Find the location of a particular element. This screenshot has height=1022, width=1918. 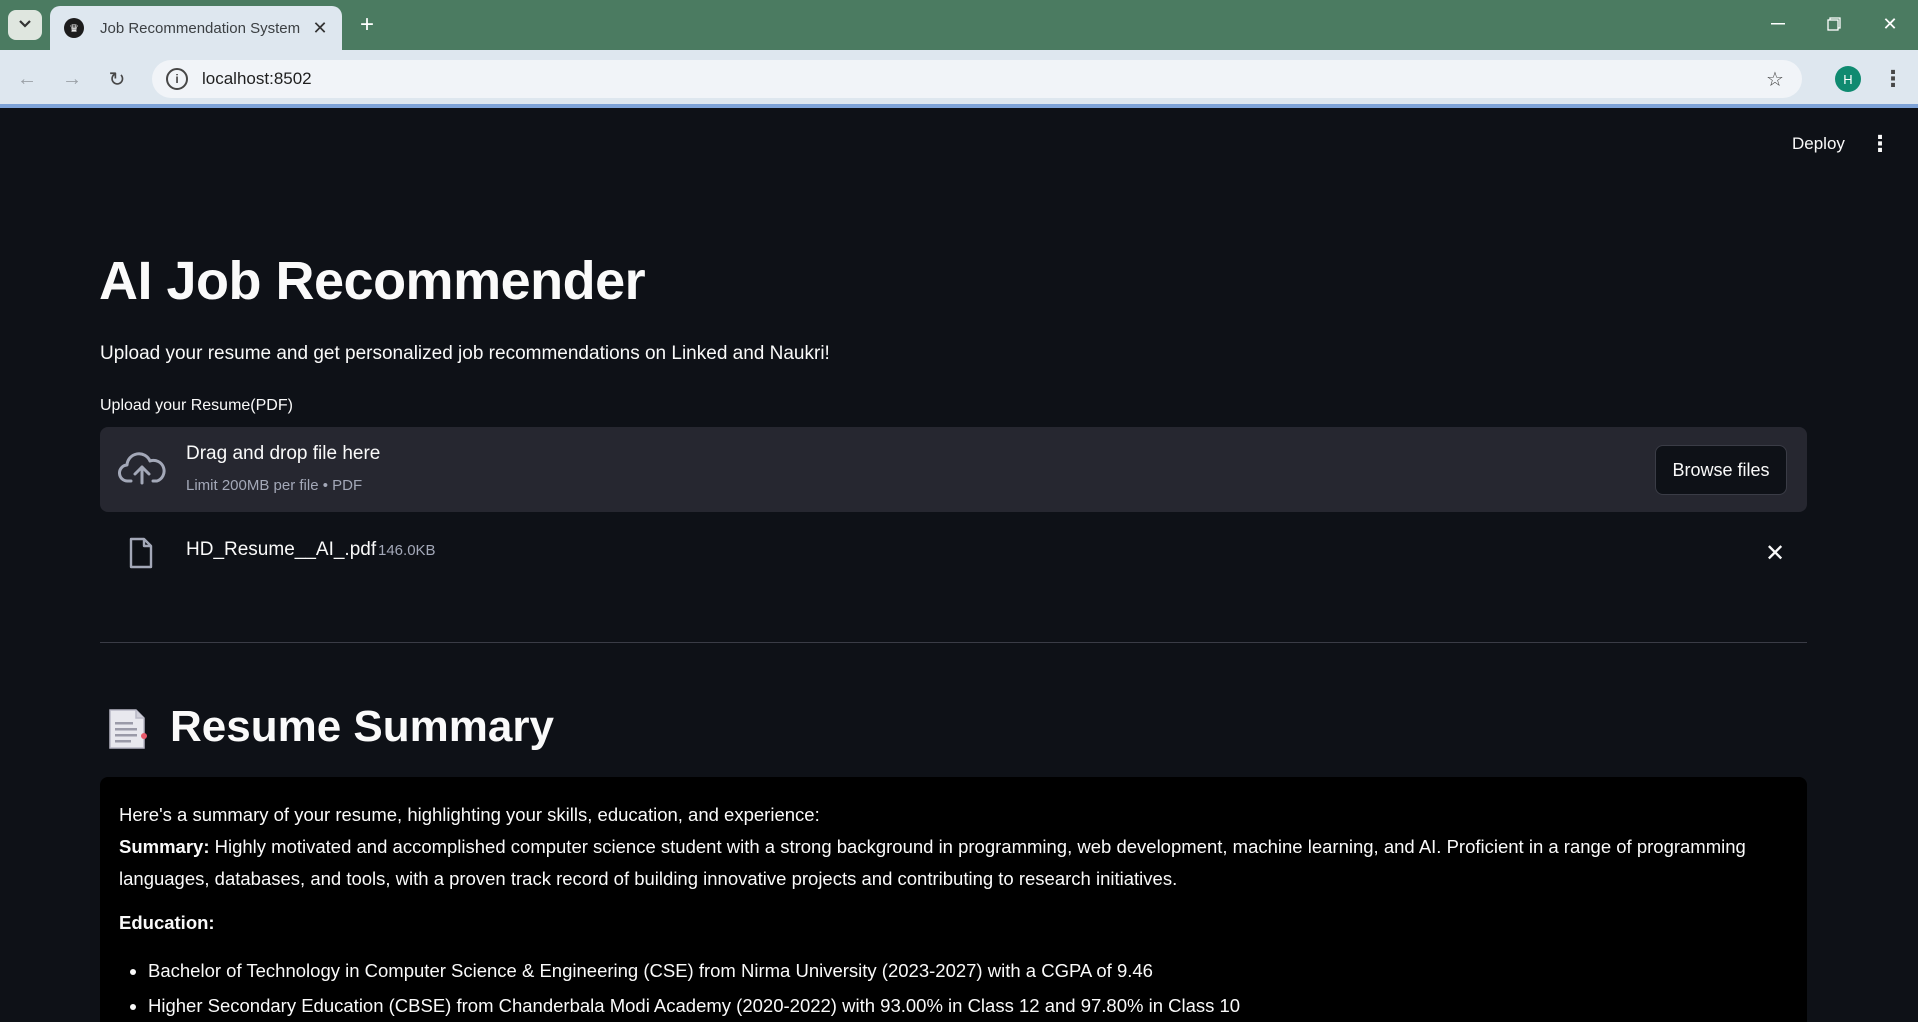

file-icon is located at coordinates (141, 553).